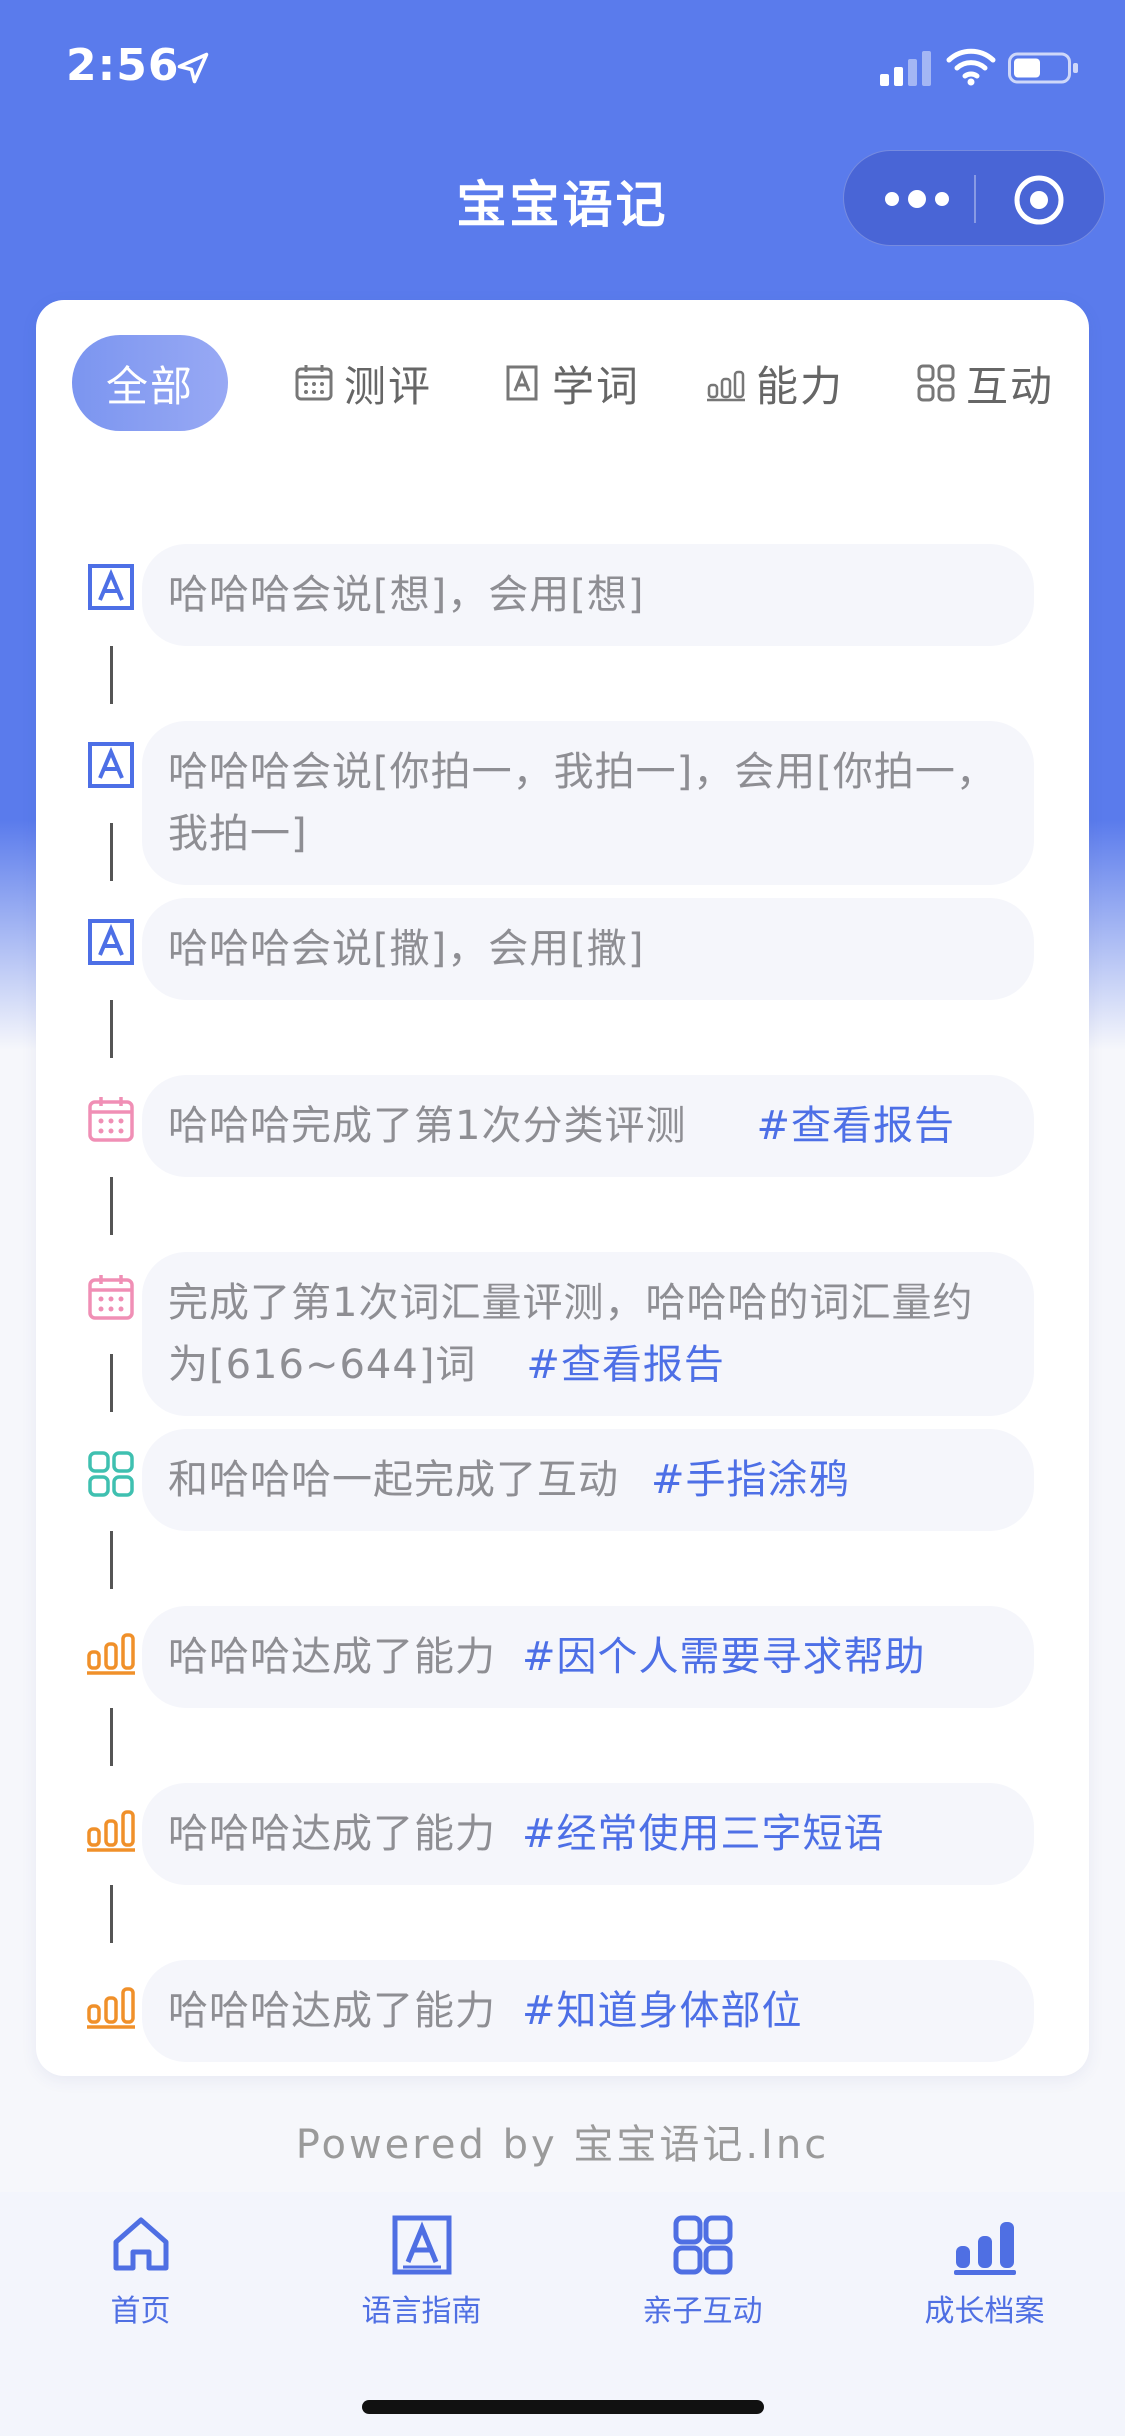  Describe the element at coordinates (984, 2311) in the screenshot. I see `tabbar-label: 成长档案` at that location.